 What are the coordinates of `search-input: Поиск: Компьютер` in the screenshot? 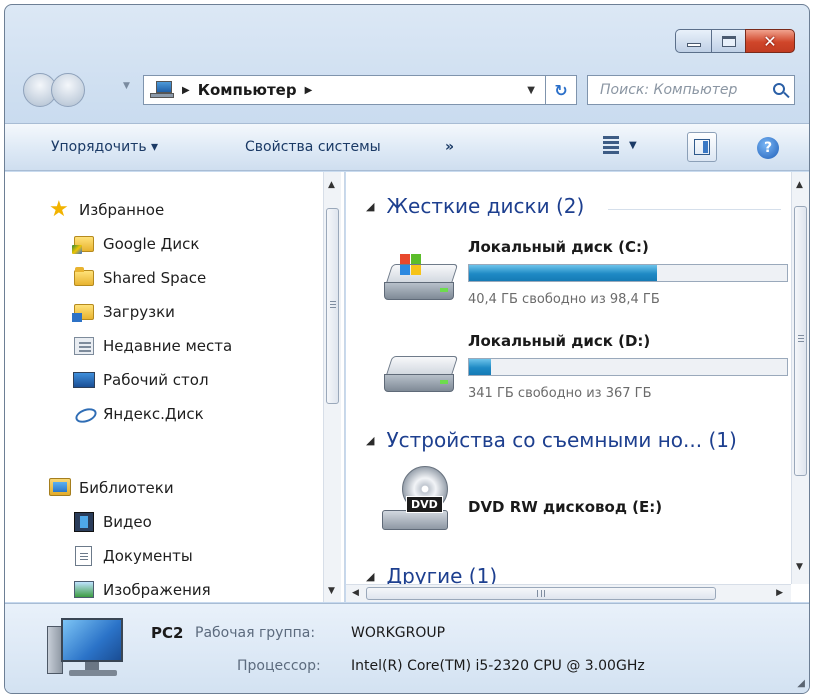 It's located at (668, 90).